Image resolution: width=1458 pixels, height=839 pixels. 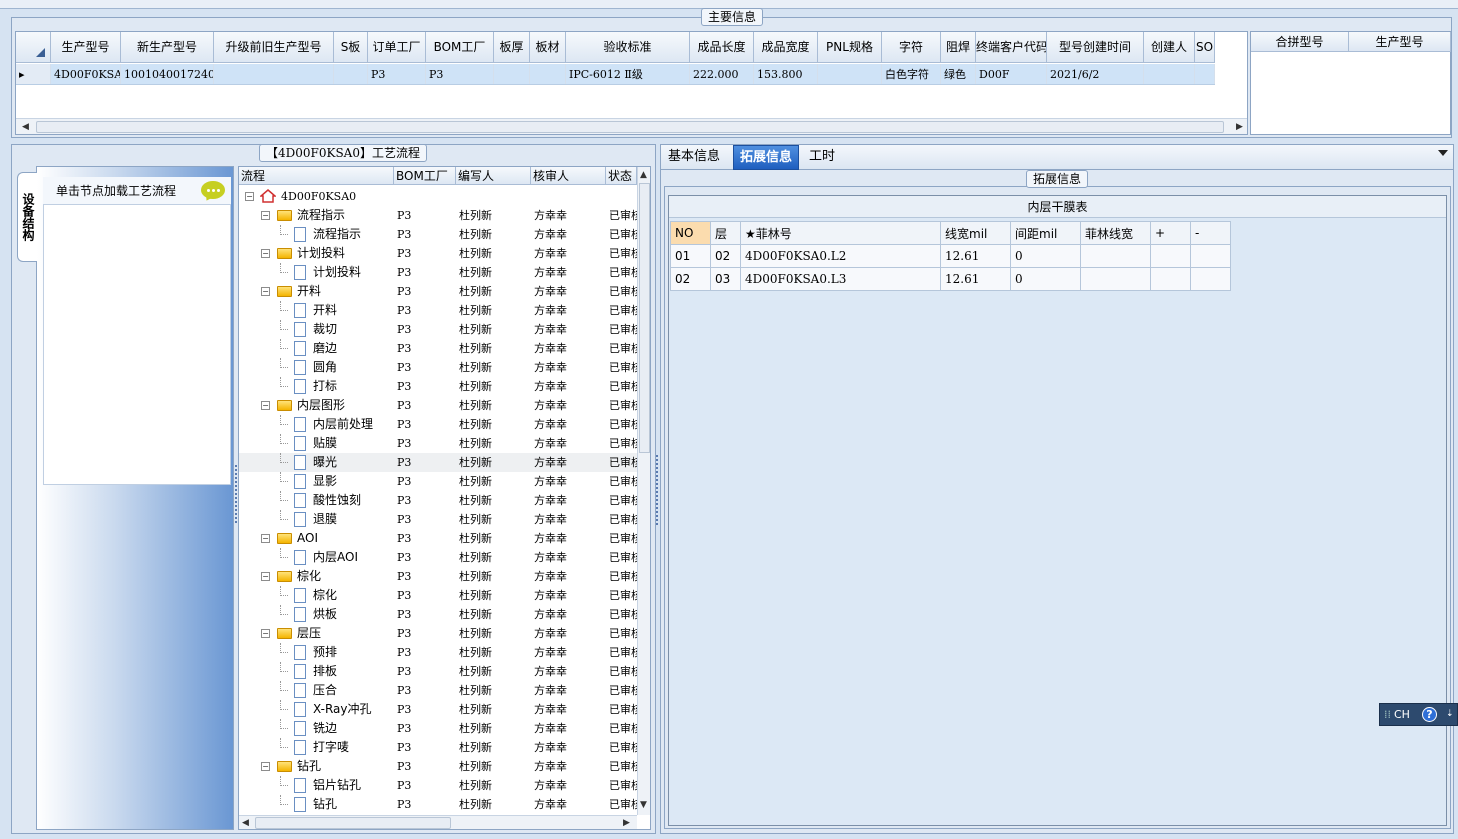 What do you see at coordinates (1300, 42) in the screenshot?
I see `merge-col-header: 合拼型号` at bounding box center [1300, 42].